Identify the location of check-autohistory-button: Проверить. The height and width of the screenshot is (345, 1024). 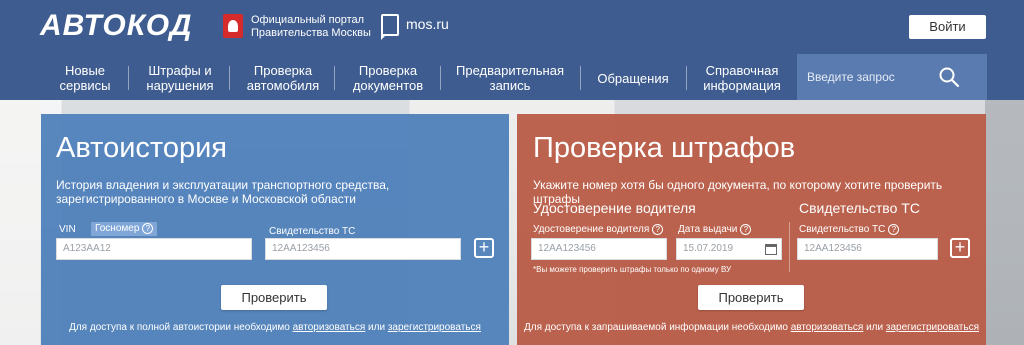
(274, 297).